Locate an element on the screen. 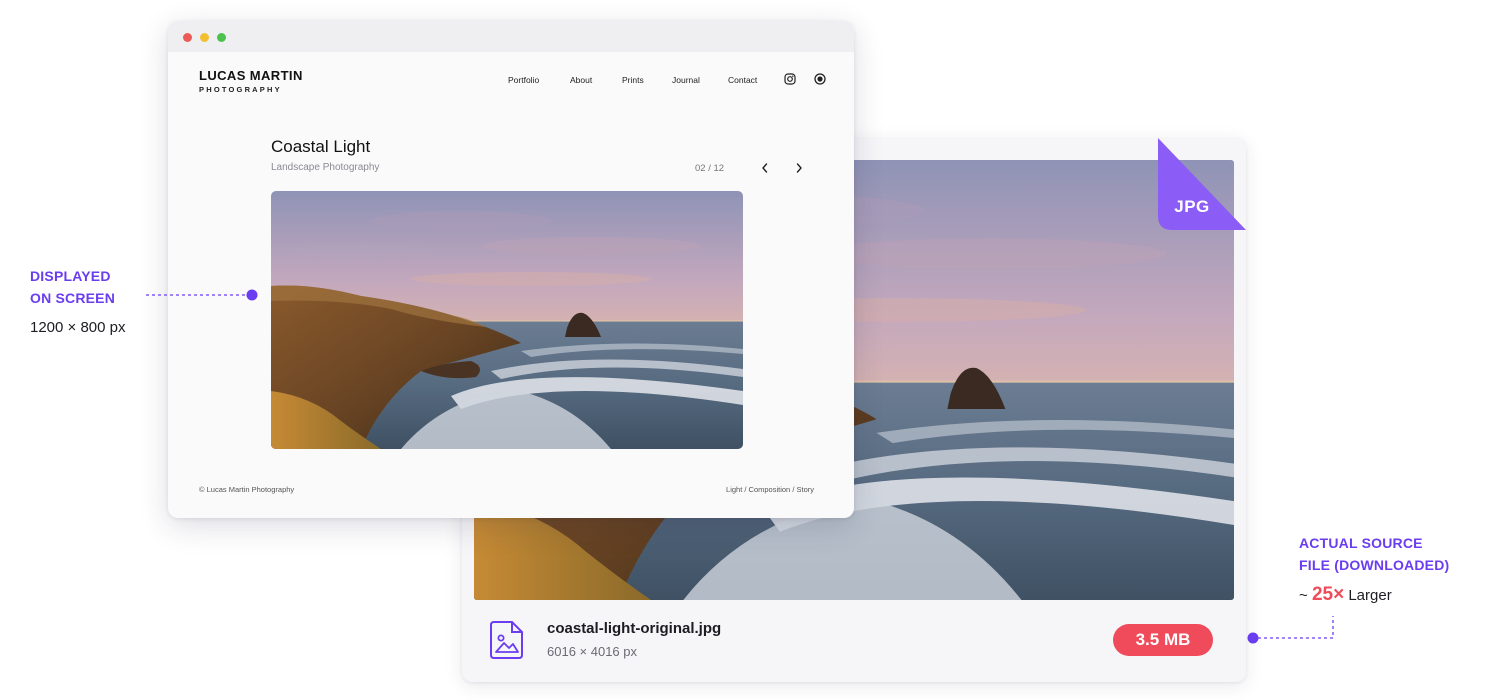 This screenshot has height=700, width=1488. maximize-window-button is located at coordinates (221, 37).